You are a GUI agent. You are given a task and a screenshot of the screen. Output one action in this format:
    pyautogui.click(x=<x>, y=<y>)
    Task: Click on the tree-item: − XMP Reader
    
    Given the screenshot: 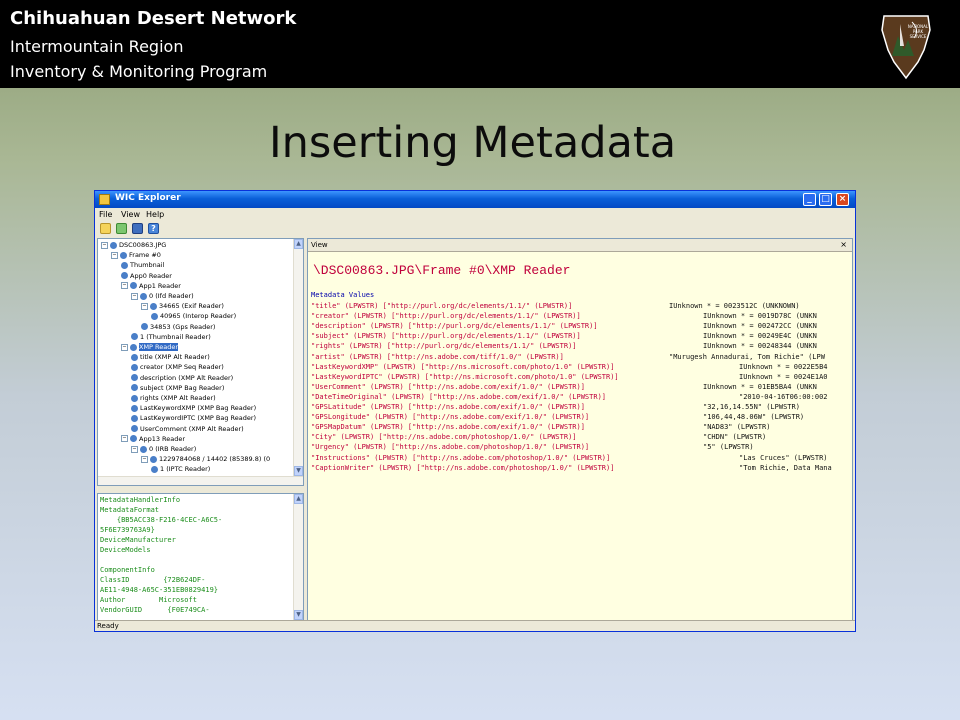 What is the action you would take?
    pyautogui.click(x=150, y=347)
    